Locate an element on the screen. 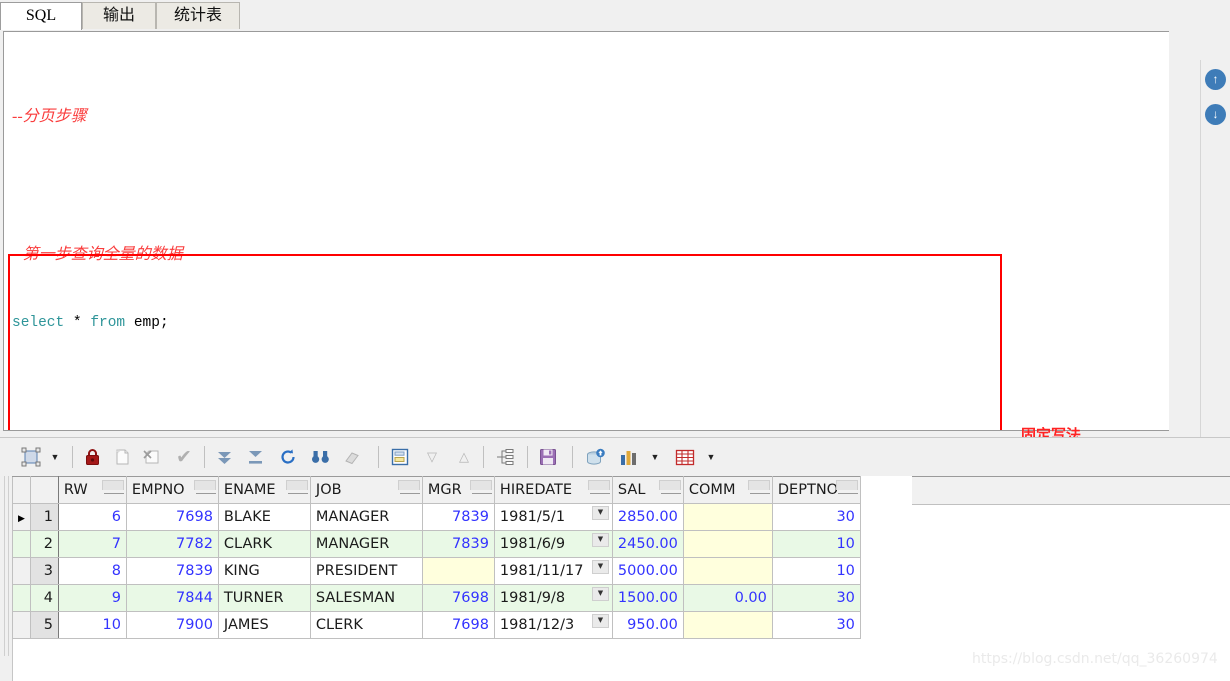 The width and height of the screenshot is (1230, 681). column-header-hiredate: HIREDATE is located at coordinates (553, 490).